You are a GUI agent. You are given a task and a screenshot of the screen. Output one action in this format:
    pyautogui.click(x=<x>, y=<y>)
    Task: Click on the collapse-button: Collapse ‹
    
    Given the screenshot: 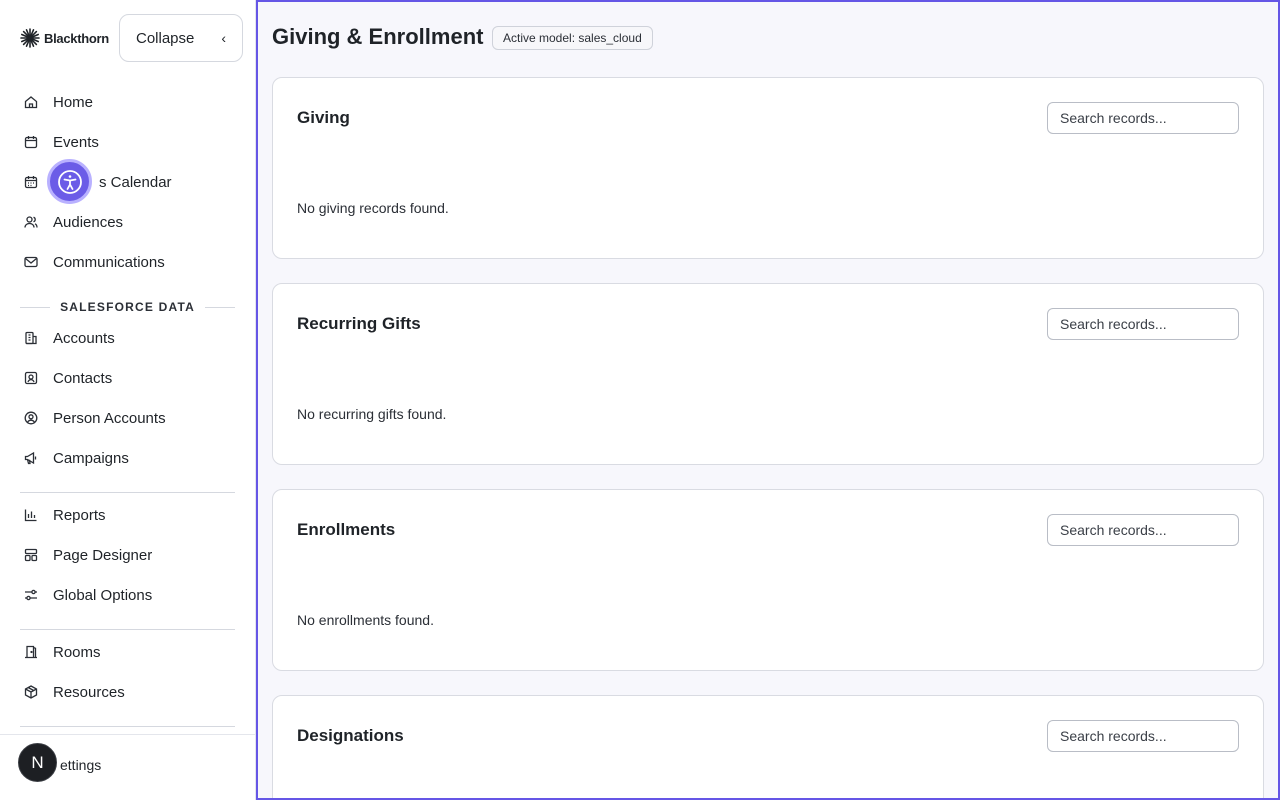 What is the action you would take?
    pyautogui.click(x=181, y=38)
    